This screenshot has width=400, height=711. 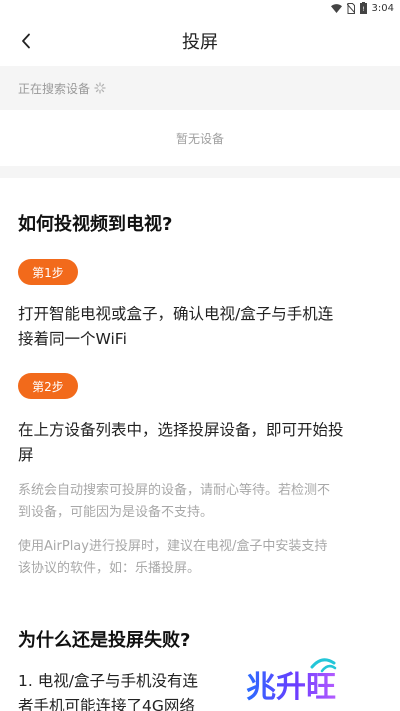 What do you see at coordinates (181, 430) in the screenshot?
I see `step2-line1: 在上方设备列表中，选择投屏设备，即可开始投` at bounding box center [181, 430].